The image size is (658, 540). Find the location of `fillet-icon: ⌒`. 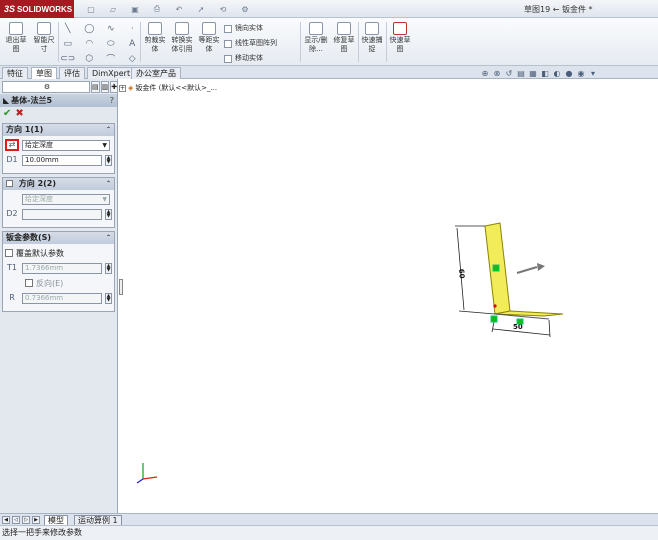

fillet-icon: ⌒ is located at coordinates (111, 58).